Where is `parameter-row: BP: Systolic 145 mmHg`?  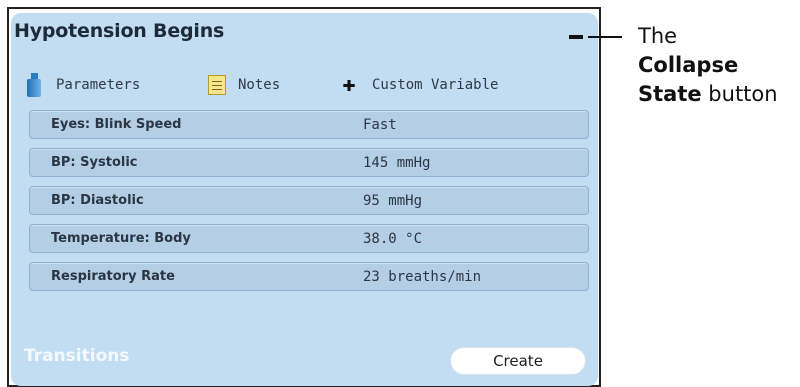 parameter-row: BP: Systolic 145 mmHg is located at coordinates (309, 162).